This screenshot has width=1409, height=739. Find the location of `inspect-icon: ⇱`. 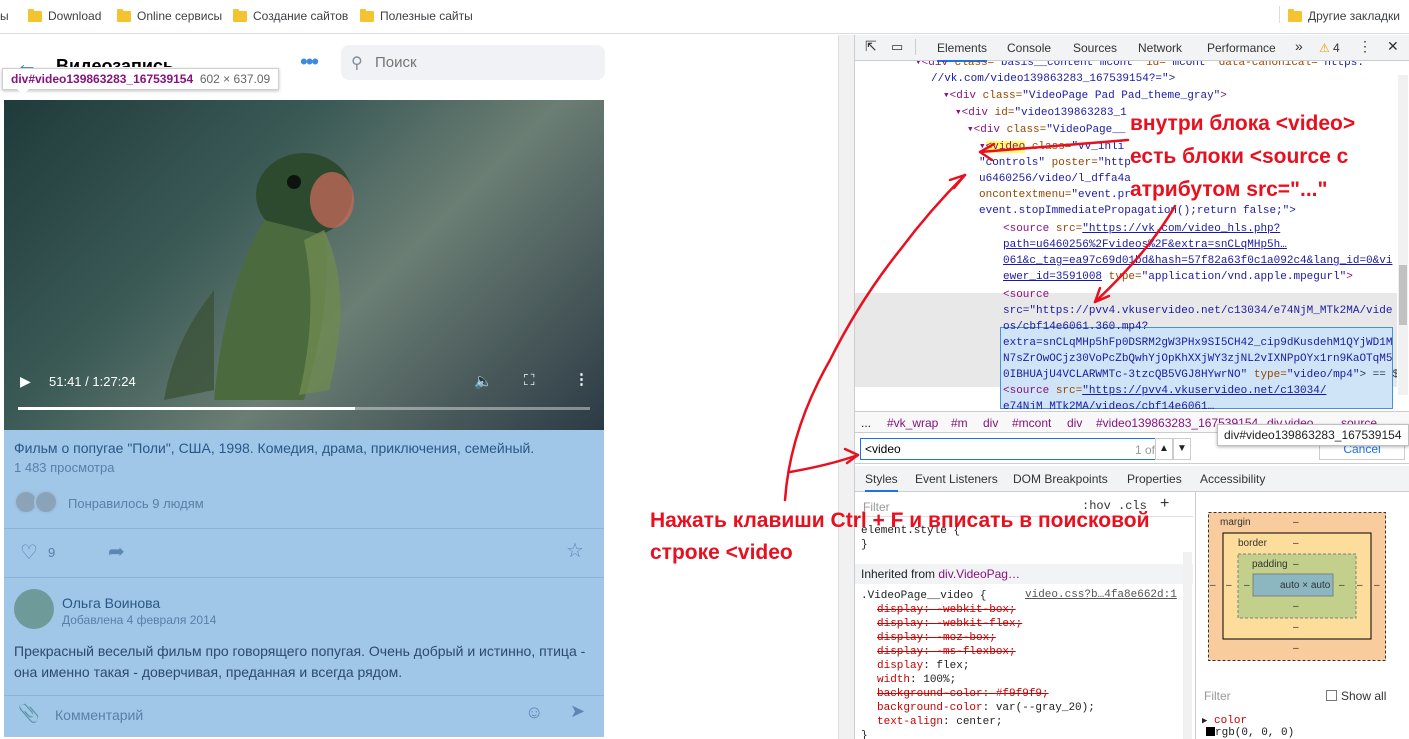

inspect-icon: ⇱ is located at coordinates (871, 46).